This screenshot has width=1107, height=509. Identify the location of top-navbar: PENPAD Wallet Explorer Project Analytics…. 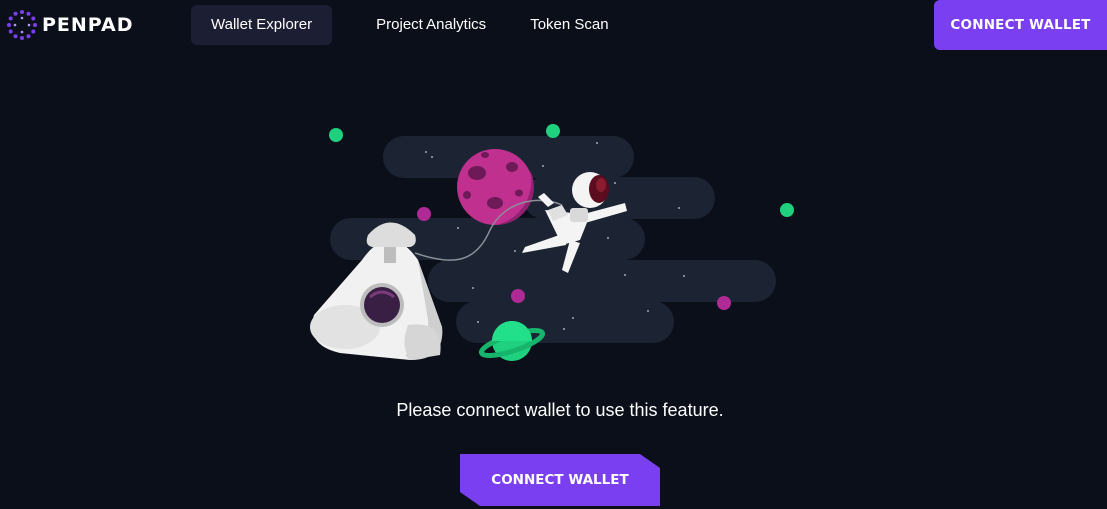
(553, 25).